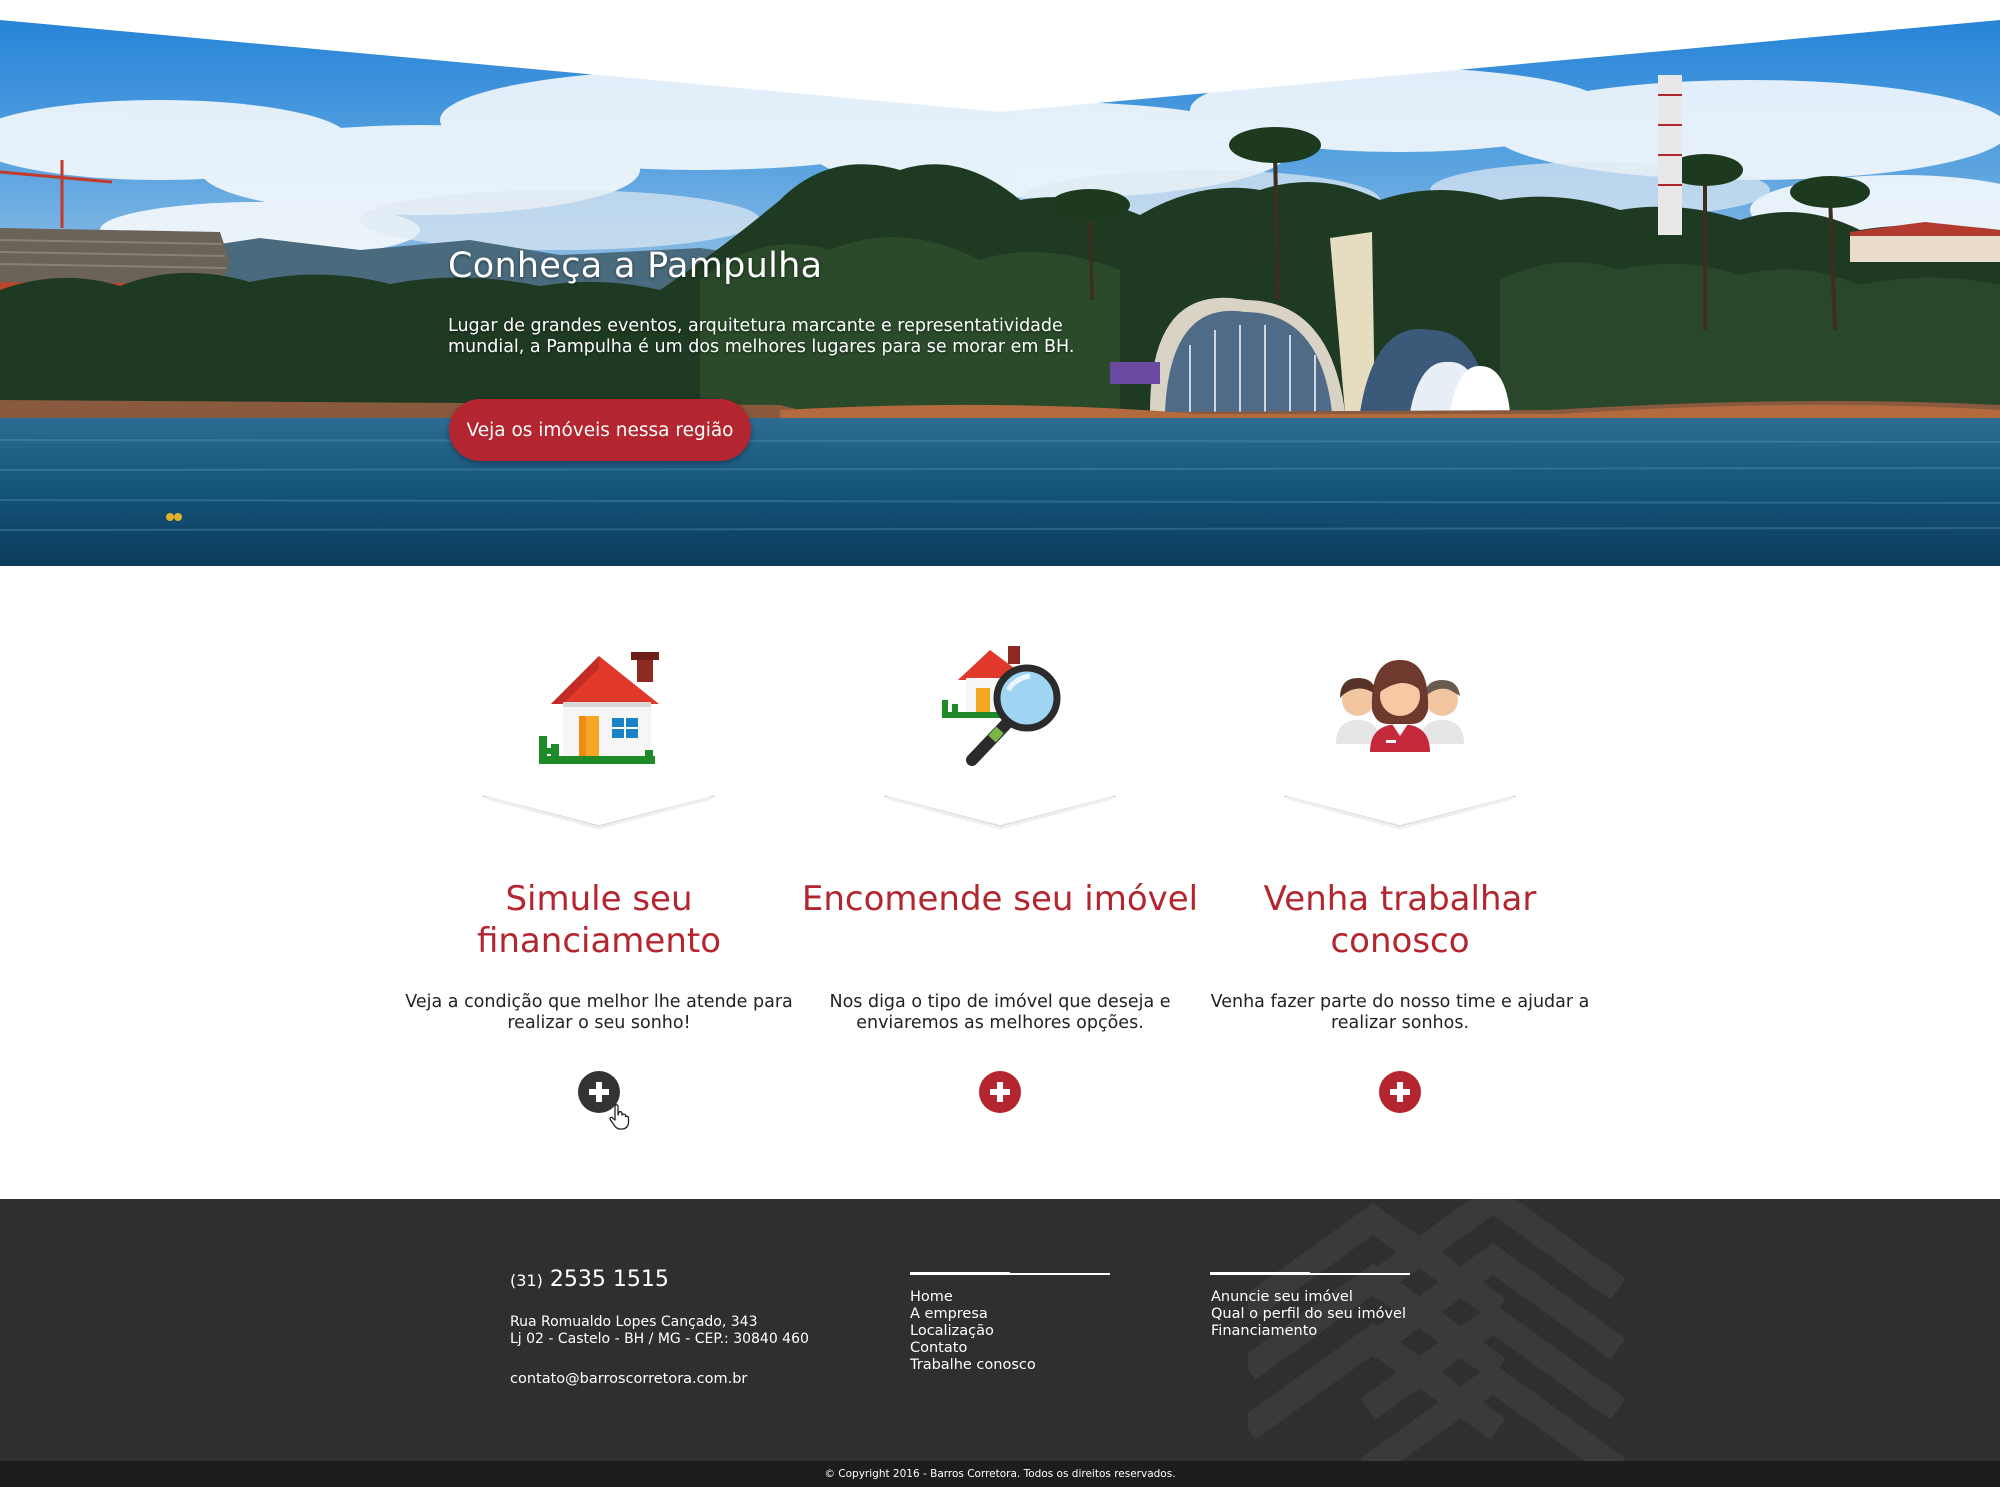 The height and width of the screenshot is (1487, 2000). Describe the element at coordinates (973, 1297) in the screenshot. I see `footer-nav-item: Home` at that location.